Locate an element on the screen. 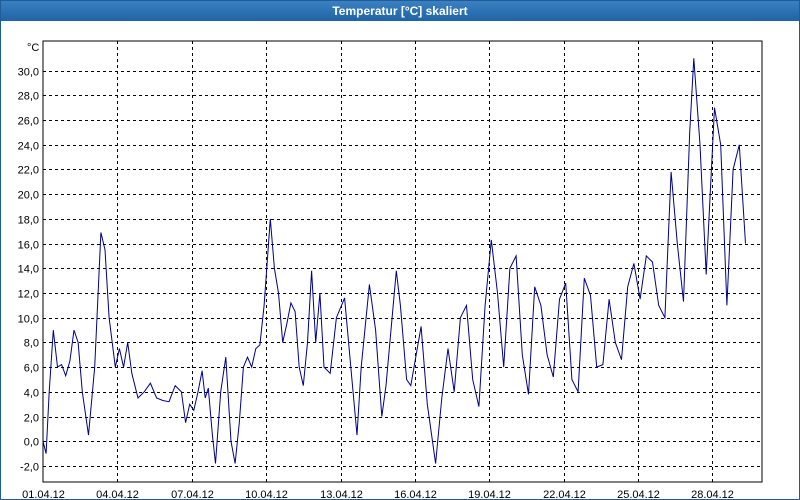  y-tick-label: 24,0 is located at coordinates (28, 147).